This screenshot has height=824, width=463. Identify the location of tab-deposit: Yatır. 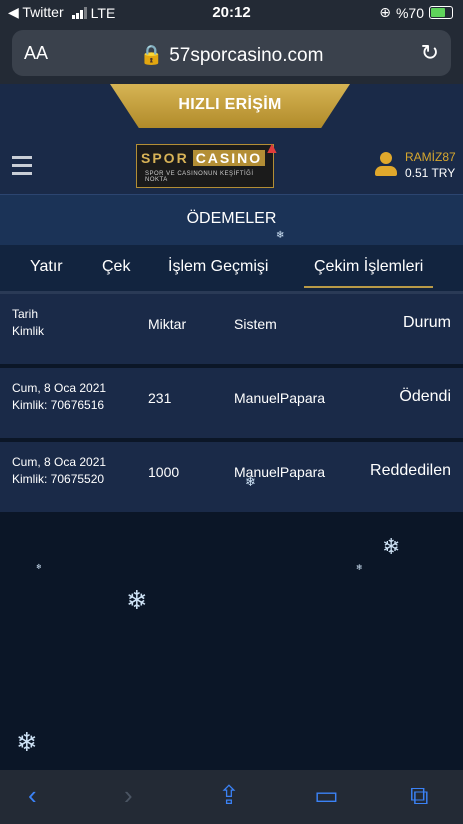
(46, 267).